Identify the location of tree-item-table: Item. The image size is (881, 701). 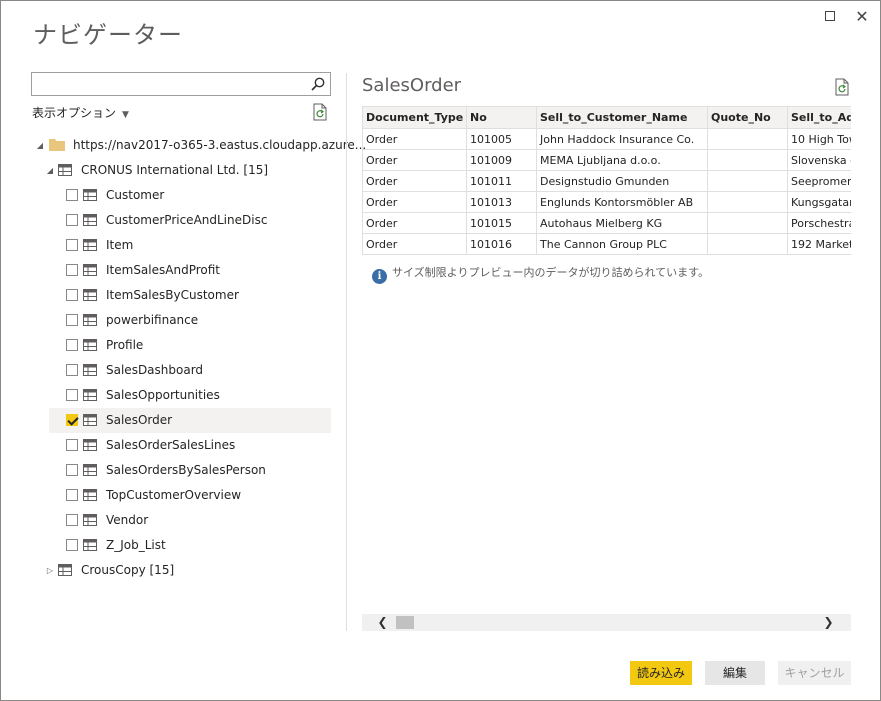
(190, 245).